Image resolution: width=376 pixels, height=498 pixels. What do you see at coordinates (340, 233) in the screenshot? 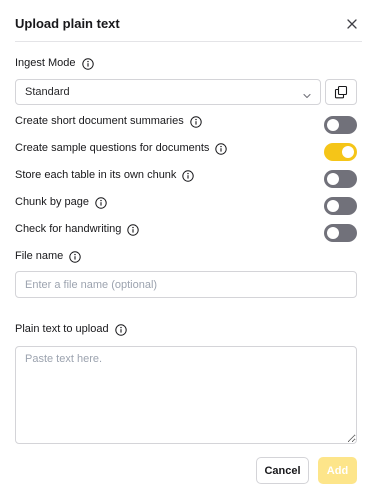
I see `toggle-handwriting` at bounding box center [340, 233].